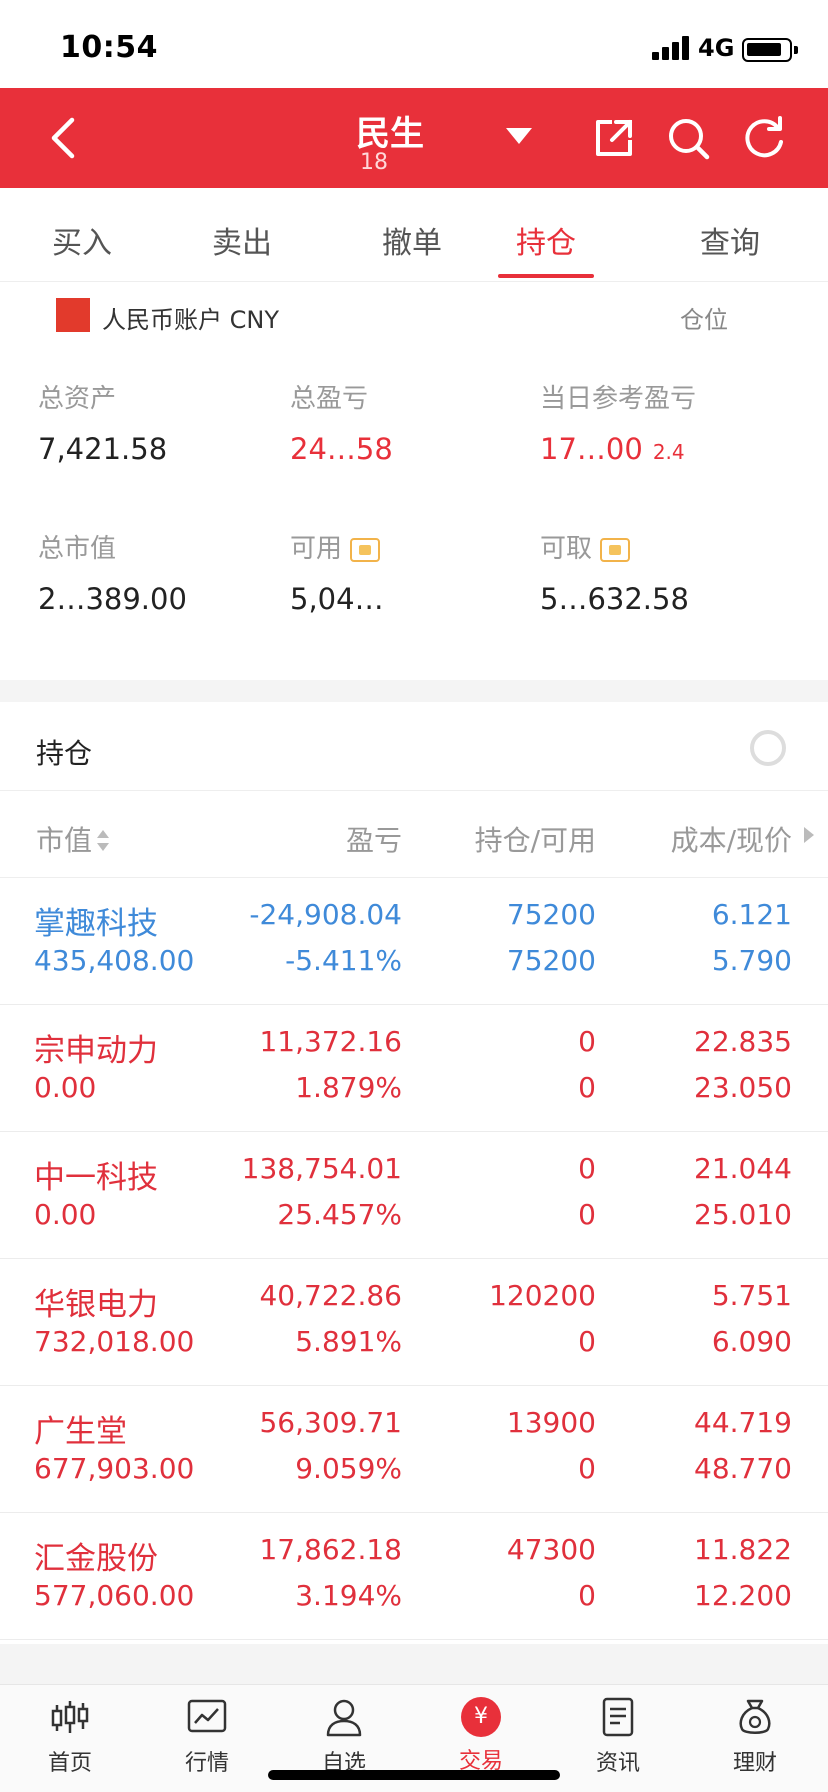  I want to click on candlestick-icon, so click(70, 1717).